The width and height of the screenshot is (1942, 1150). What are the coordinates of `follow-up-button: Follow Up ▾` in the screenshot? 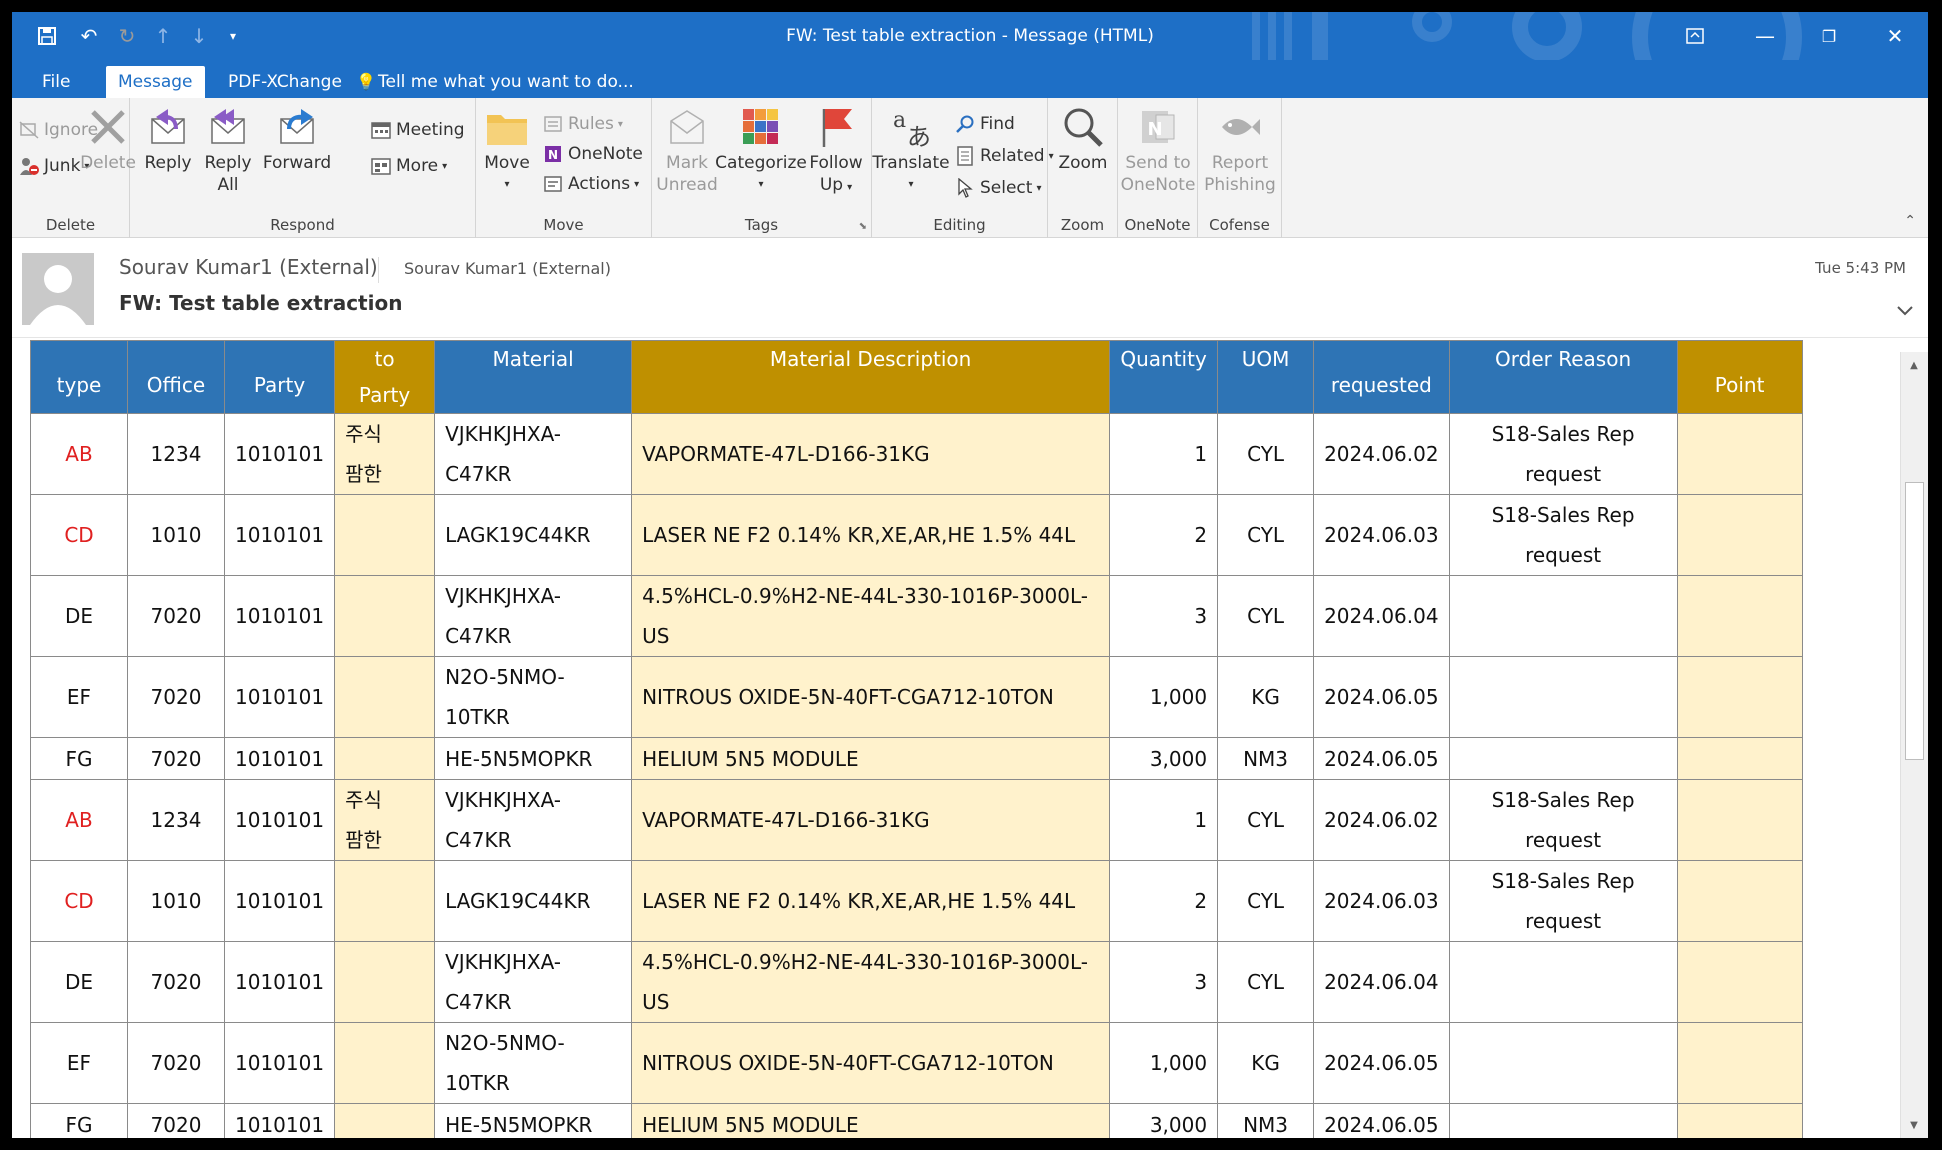 It's located at (836, 151).